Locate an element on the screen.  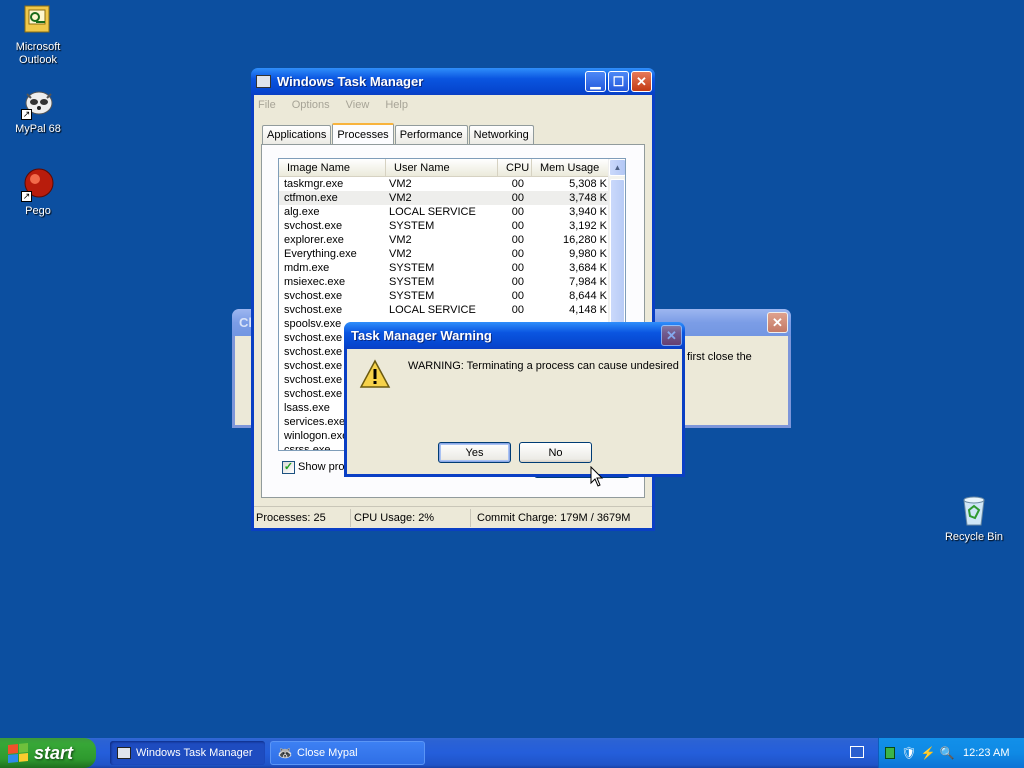
cell-mem-usage: 5,308 K is located at coordinates (588, 184).